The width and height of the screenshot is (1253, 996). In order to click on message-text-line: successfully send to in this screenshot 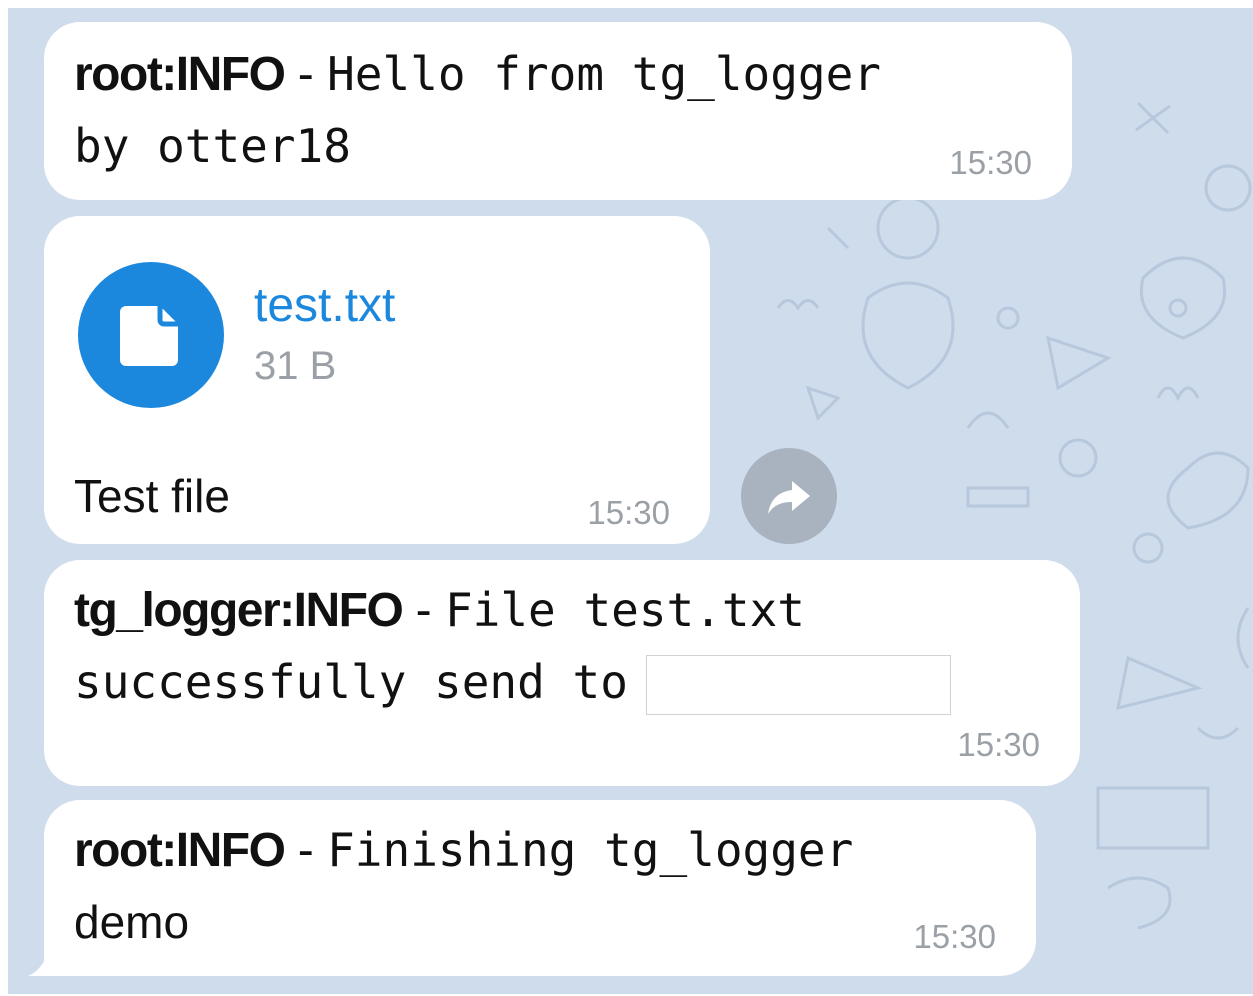, I will do `click(512, 684)`.